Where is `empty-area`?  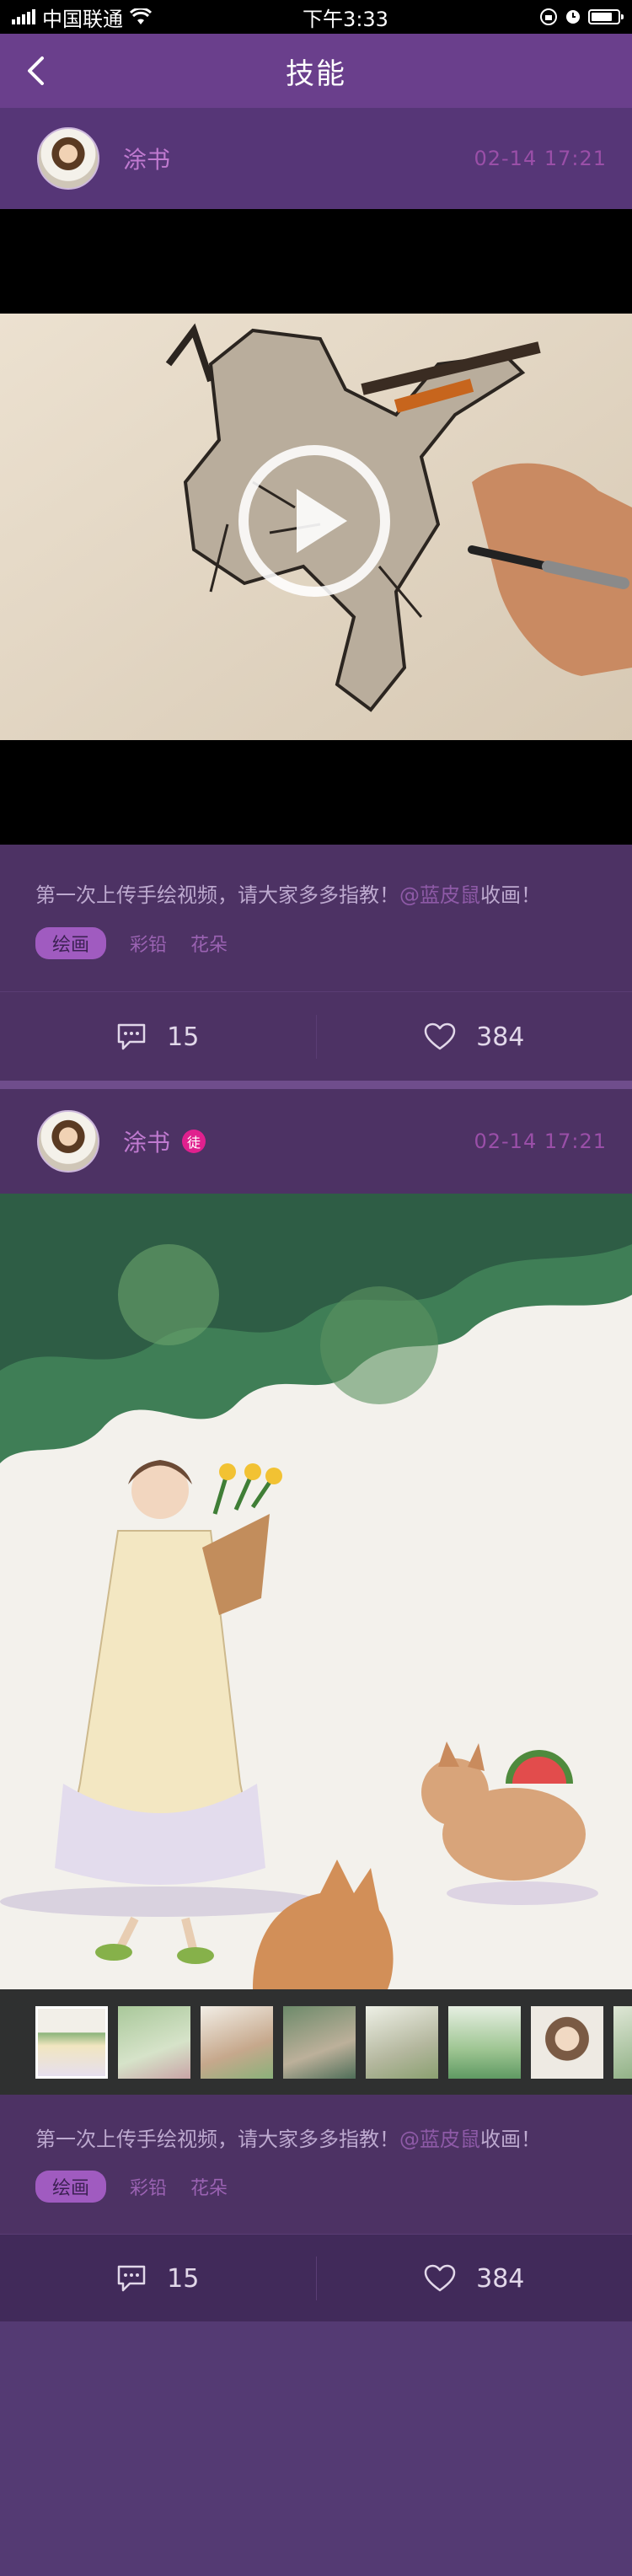 empty-area is located at coordinates (316, 2448).